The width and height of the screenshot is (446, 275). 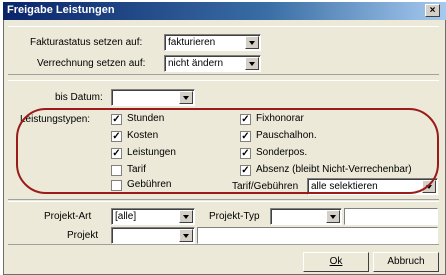 I want to click on fakturastatus-value: fakturieren, so click(x=192, y=42).